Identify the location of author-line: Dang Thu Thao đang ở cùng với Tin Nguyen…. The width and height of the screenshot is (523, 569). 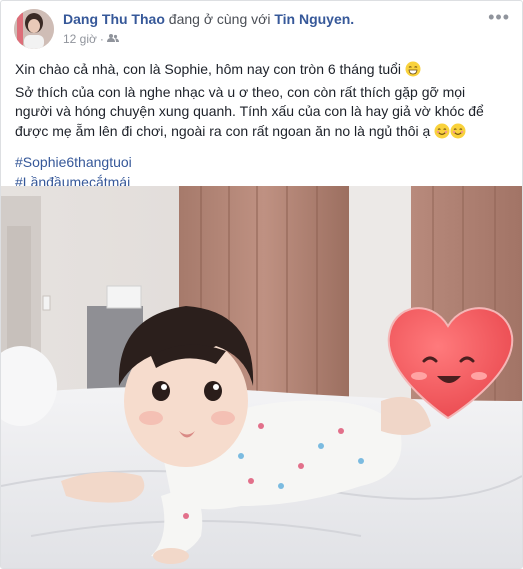
(208, 19).